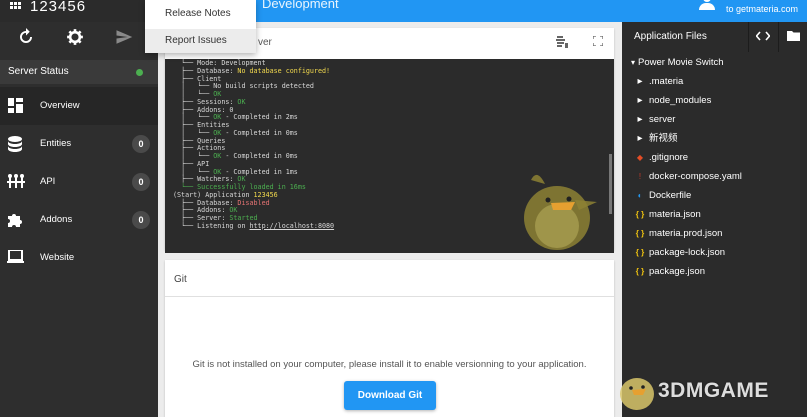 This screenshot has height=417, width=807. Describe the element at coordinates (60, 105) in the screenshot. I see `sidebar-item-label: Overview` at that location.